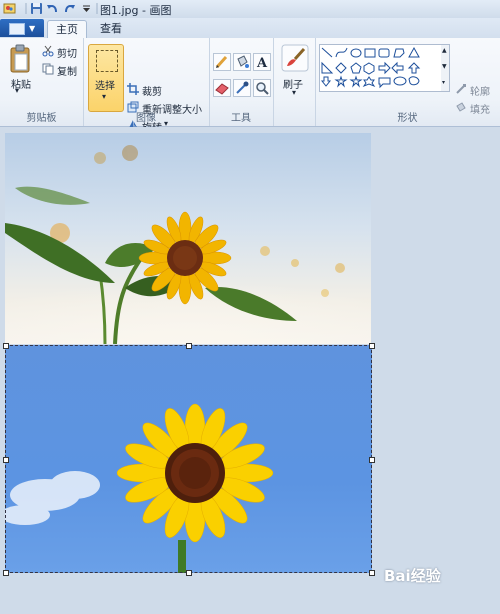  I want to click on fill-button: 填充, so click(480, 108).